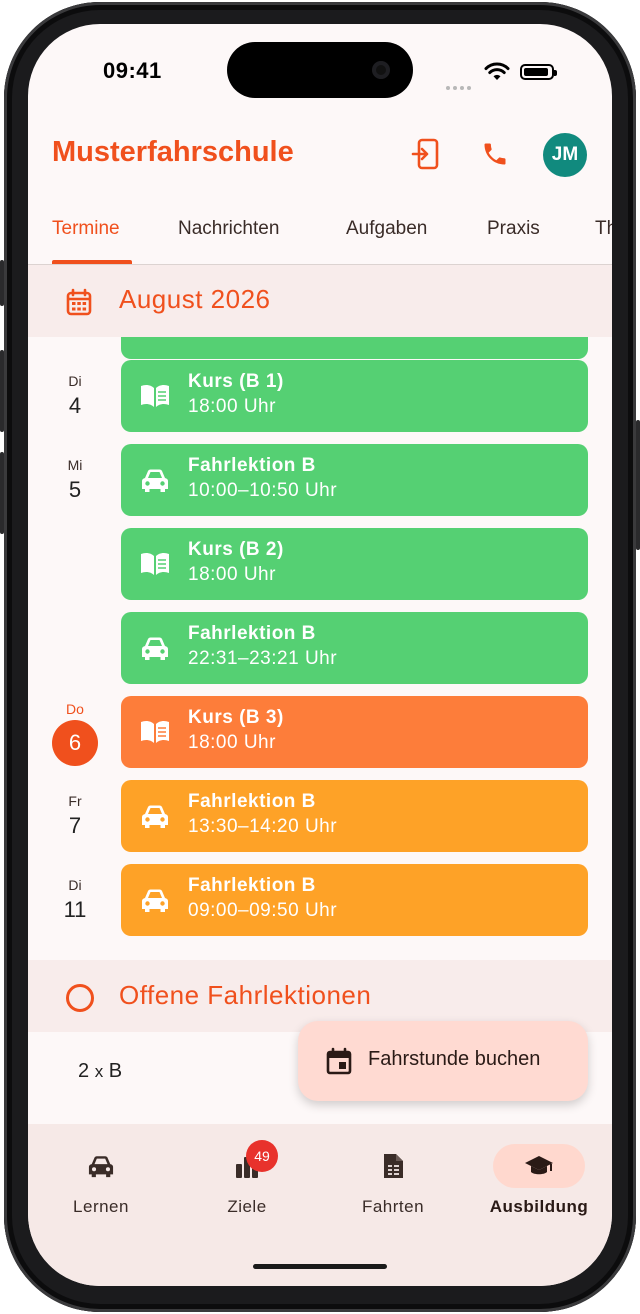 The width and height of the screenshot is (640, 1314). I want to click on nav-label: Lernen, so click(101, 1206).